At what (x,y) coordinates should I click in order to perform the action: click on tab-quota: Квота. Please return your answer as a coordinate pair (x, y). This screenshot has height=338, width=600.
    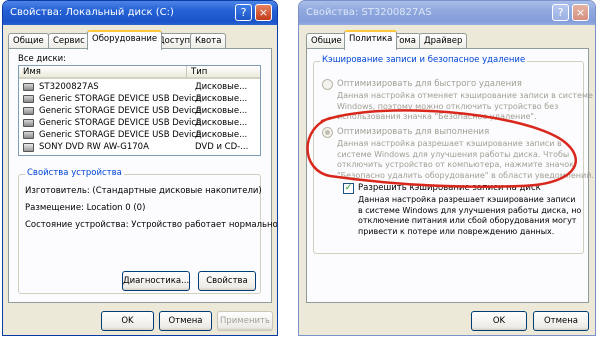
    Looking at the image, I should click on (208, 41).